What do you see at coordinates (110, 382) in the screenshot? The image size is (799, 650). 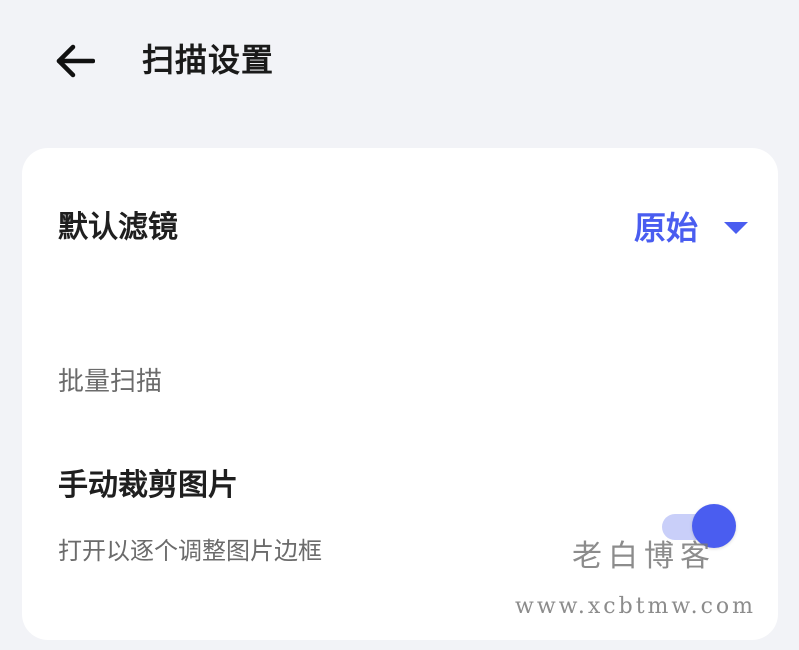 I see `batch-scan-section-label: 批量扫描` at bounding box center [110, 382].